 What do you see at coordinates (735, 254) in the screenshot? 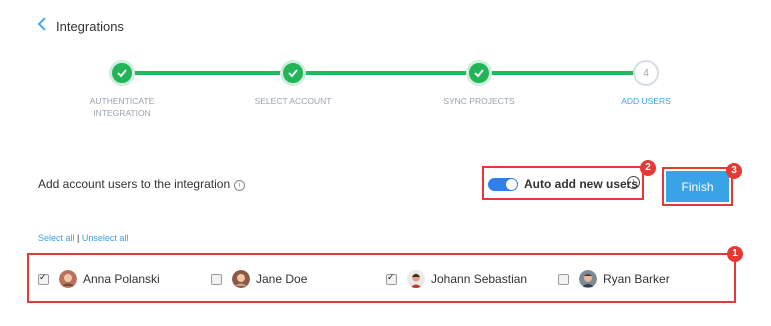
I see `annotation-badge-1: 1` at bounding box center [735, 254].